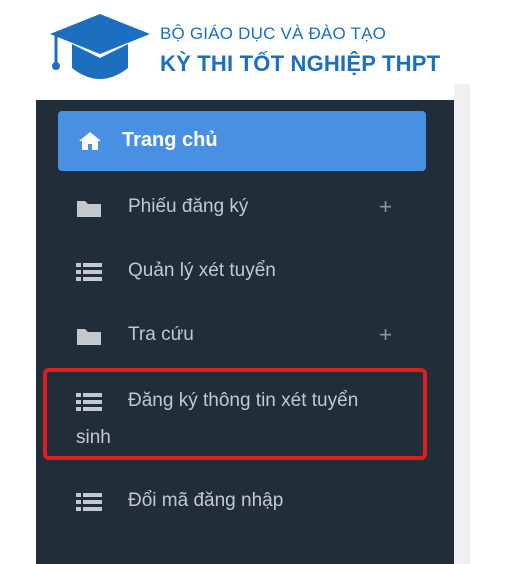  What do you see at coordinates (462, 324) in the screenshot?
I see `content-edge` at bounding box center [462, 324].